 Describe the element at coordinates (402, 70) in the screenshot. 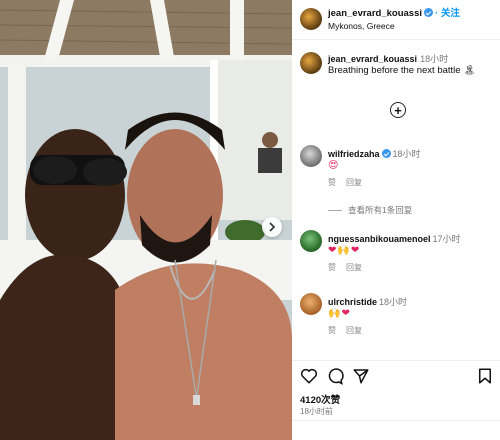

I see `caption-text: Breathing before the next battle 🏝` at that location.